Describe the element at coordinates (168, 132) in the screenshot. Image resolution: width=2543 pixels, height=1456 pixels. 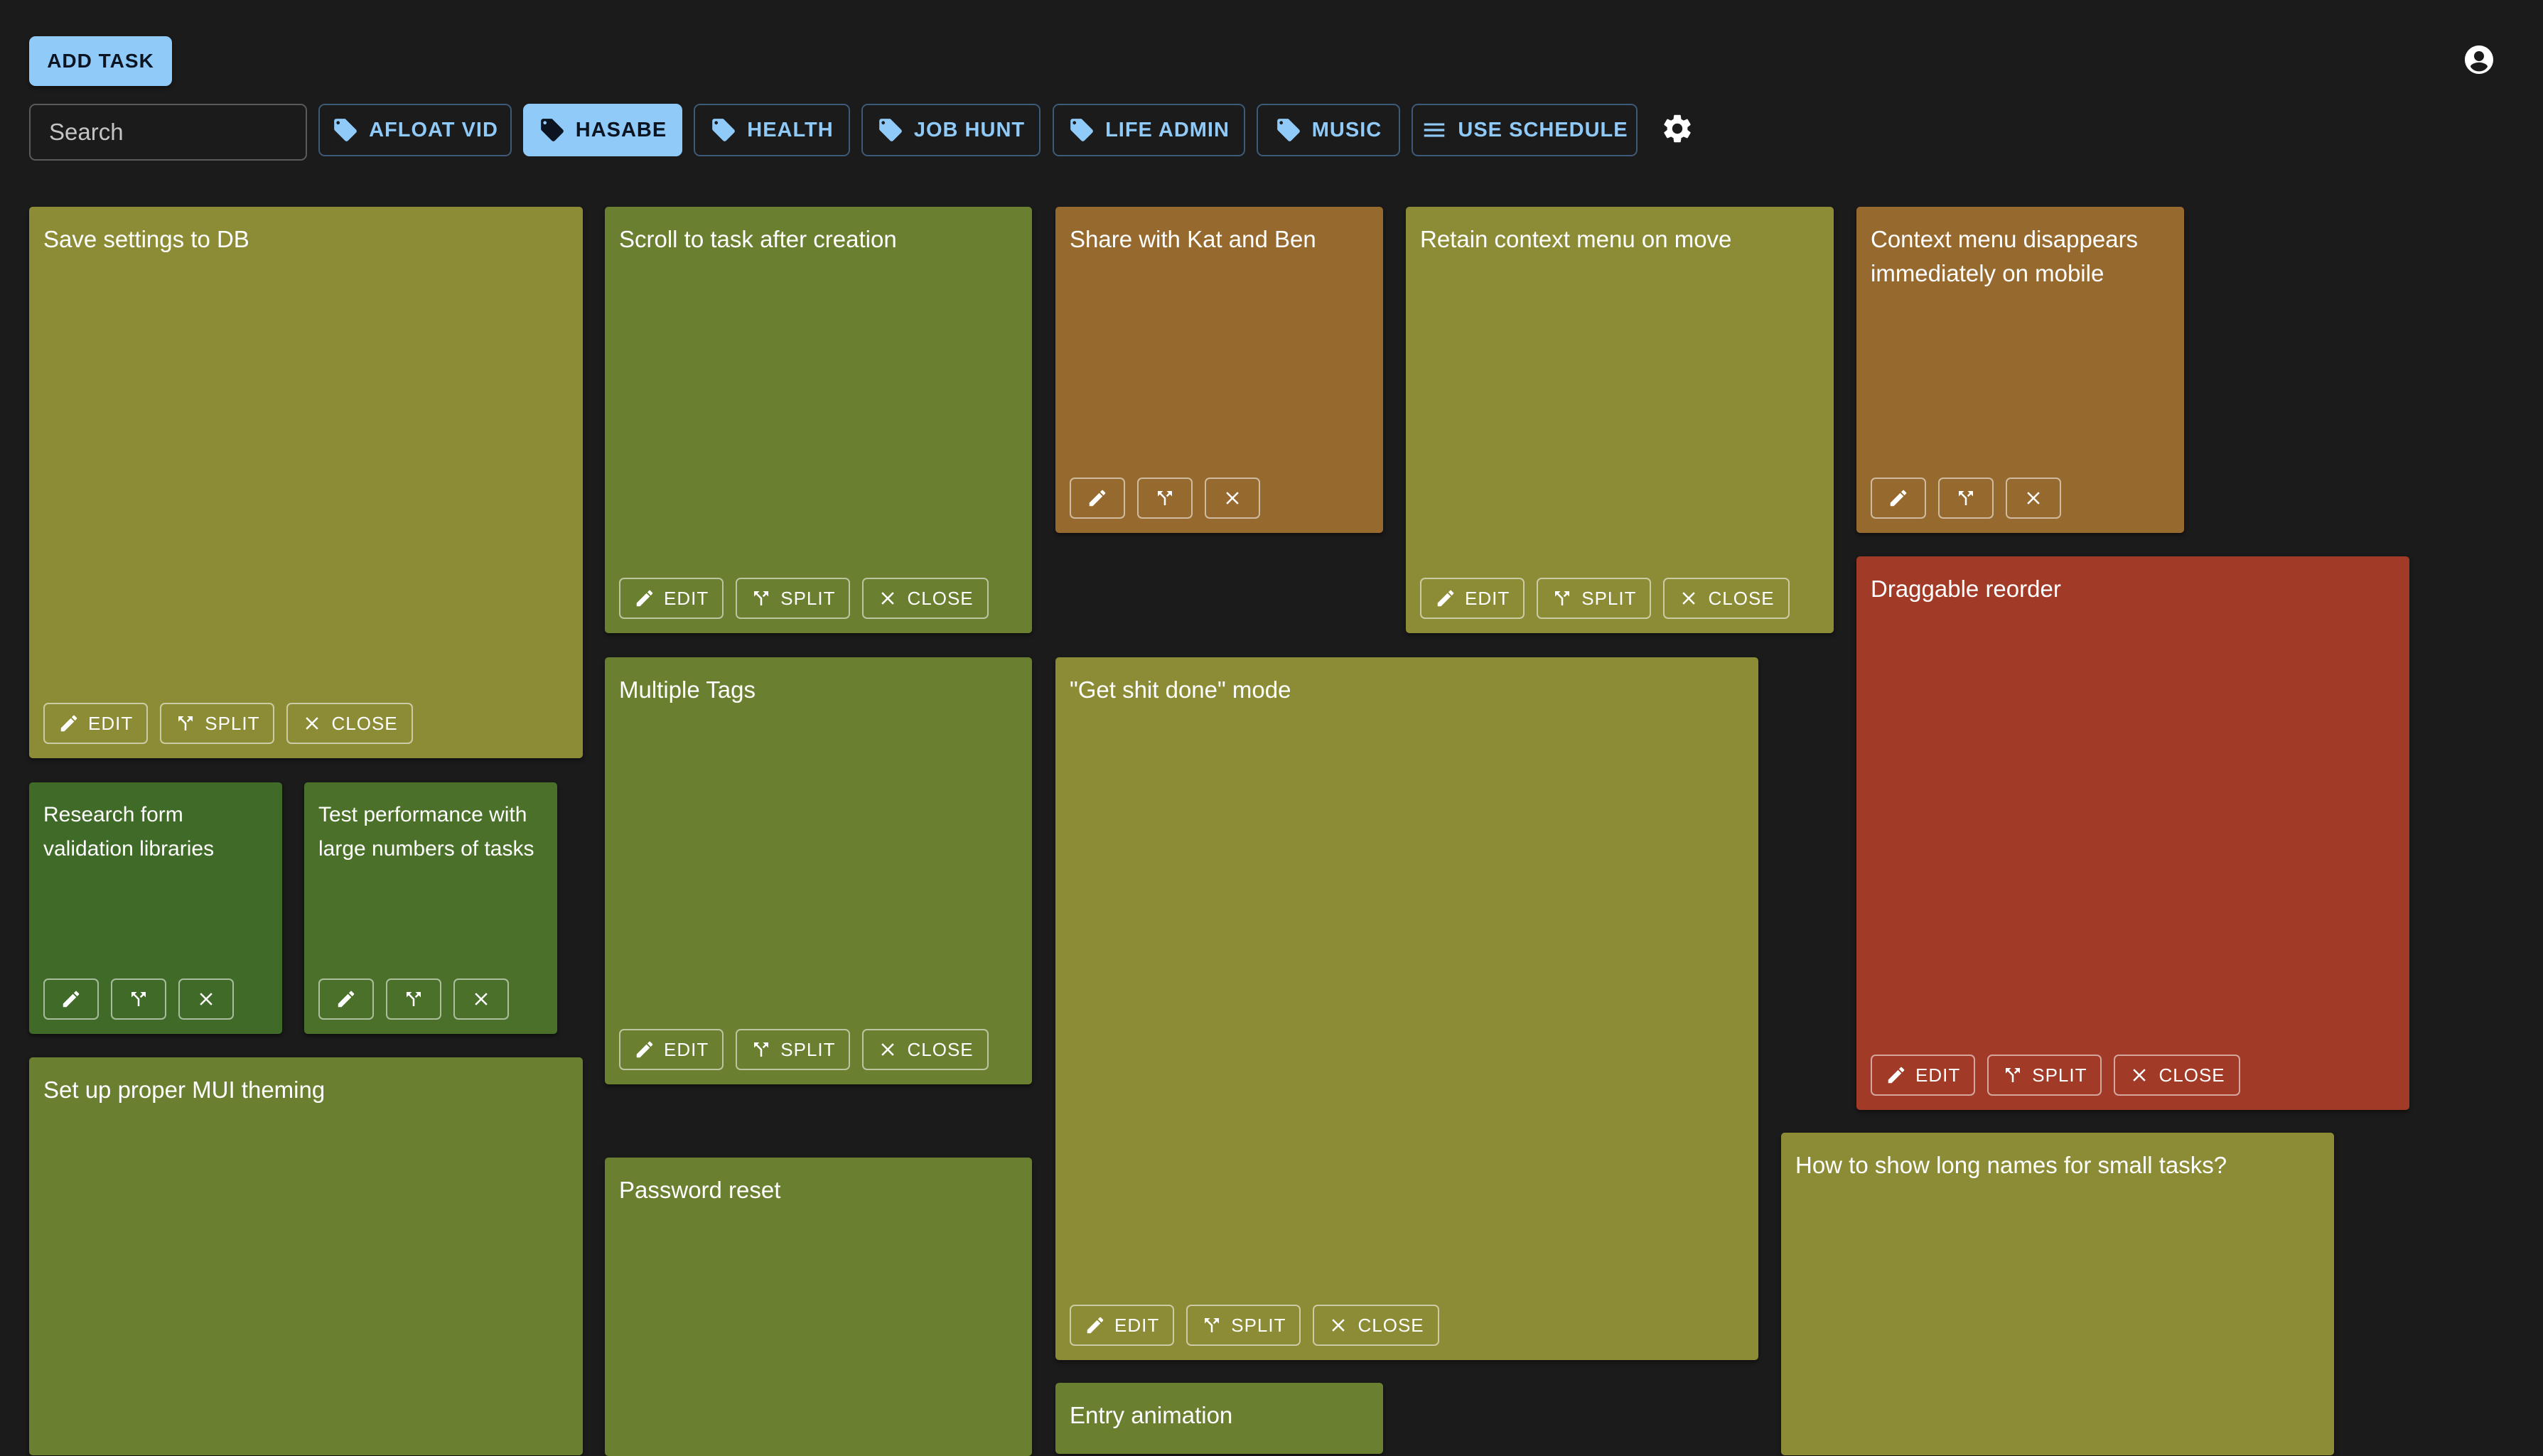
I see `search-input` at that location.